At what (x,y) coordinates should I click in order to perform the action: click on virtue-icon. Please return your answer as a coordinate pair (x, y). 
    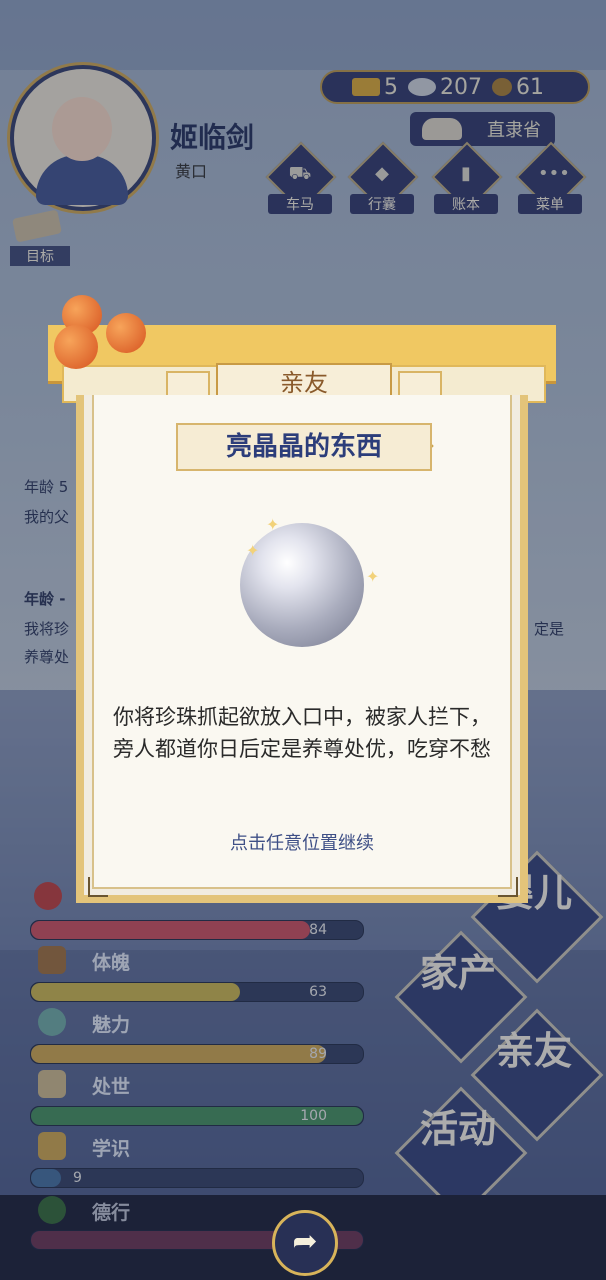
    Looking at the image, I should click on (52, 1210).